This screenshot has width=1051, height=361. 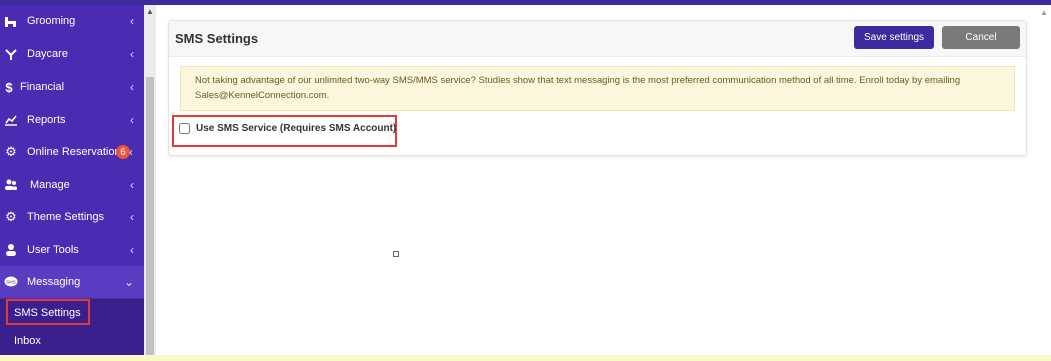 I want to click on sms-icon-text: SMS, so click(x=11, y=281).